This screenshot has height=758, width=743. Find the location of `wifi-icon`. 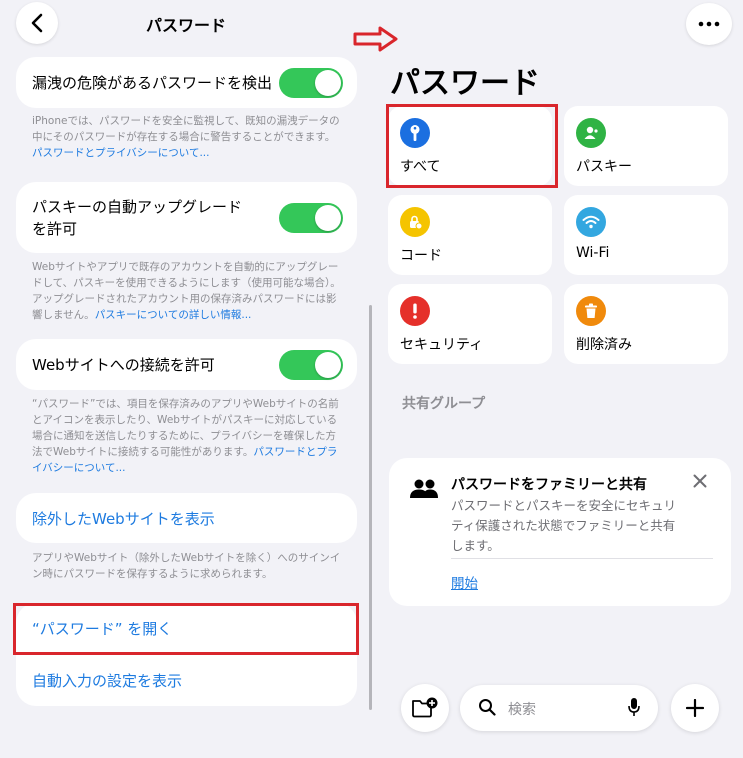

wifi-icon is located at coordinates (591, 222).